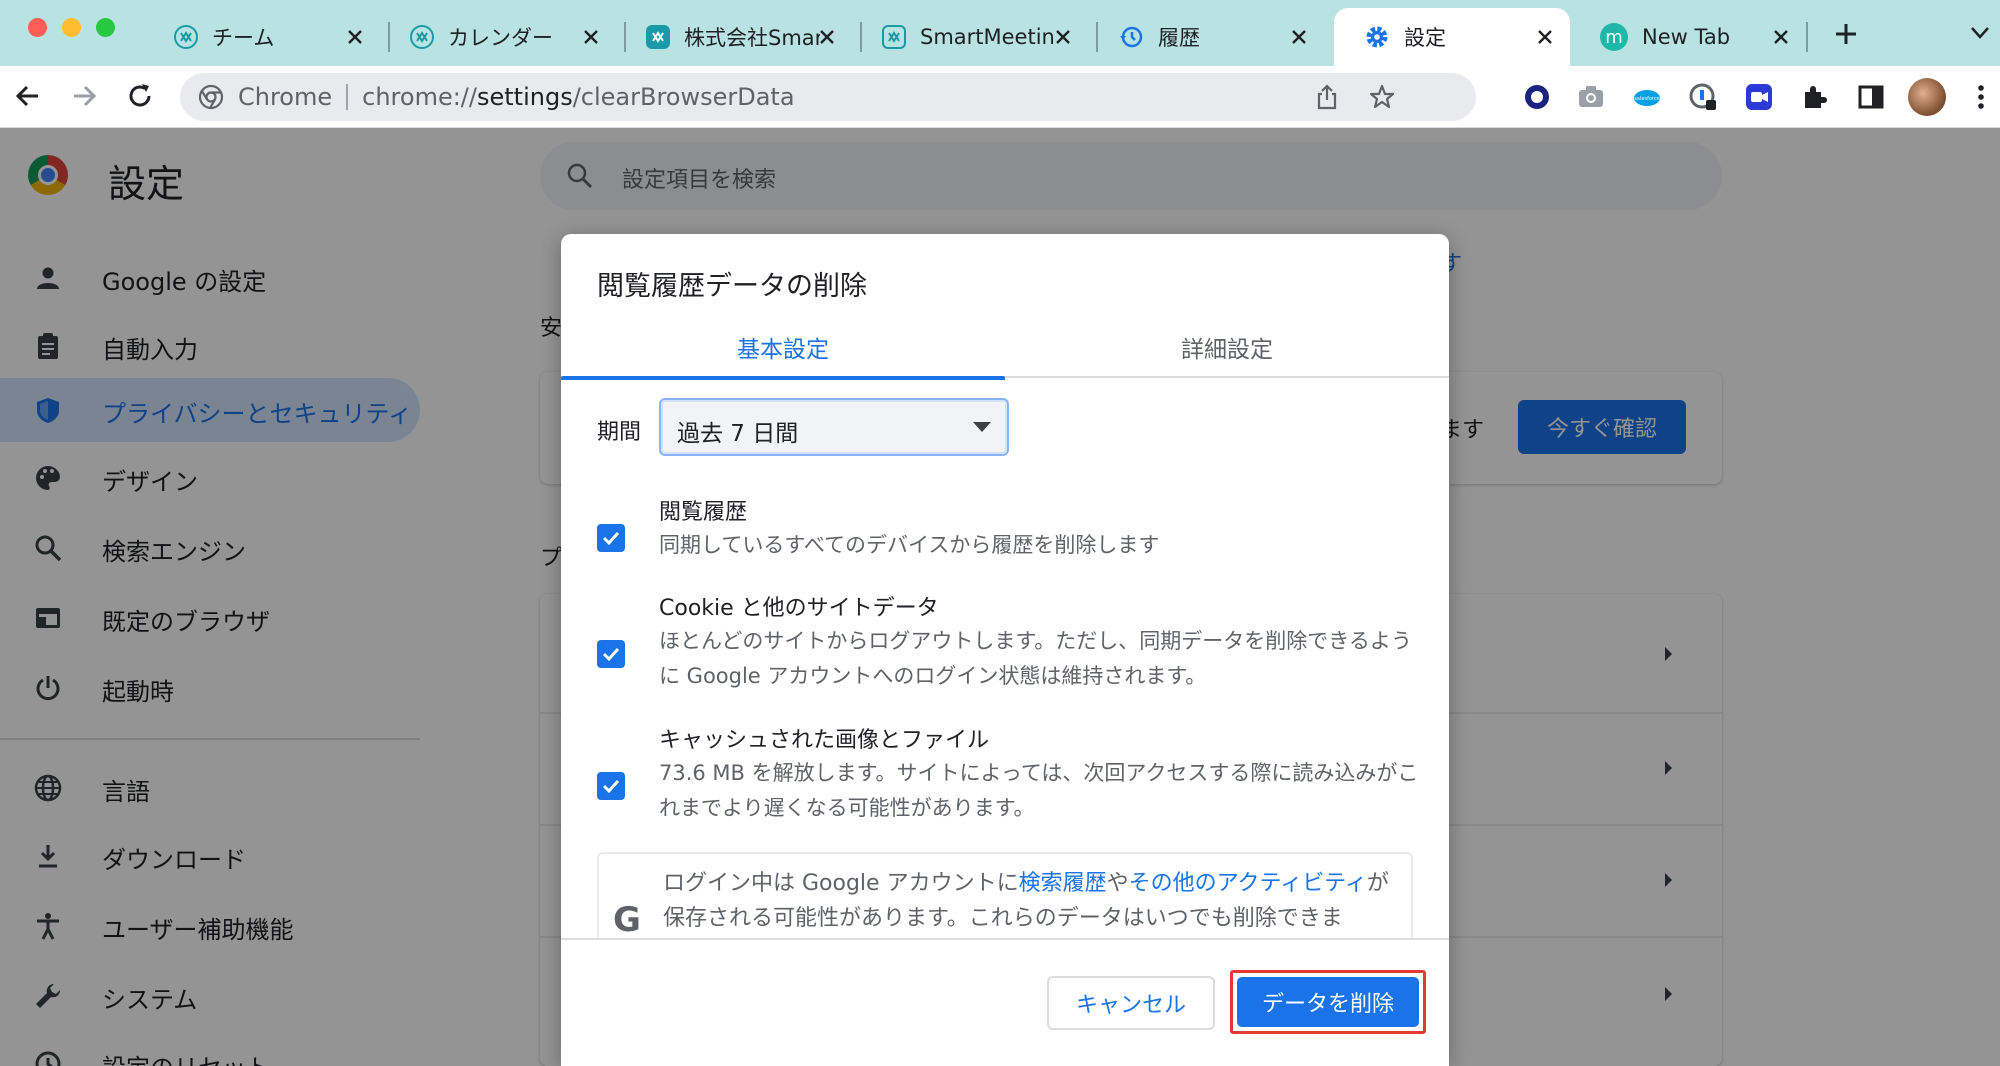 Image resolution: width=2000 pixels, height=1066 pixels. I want to click on dialog-footer: キャンセル データを削除, so click(1005, 1002).